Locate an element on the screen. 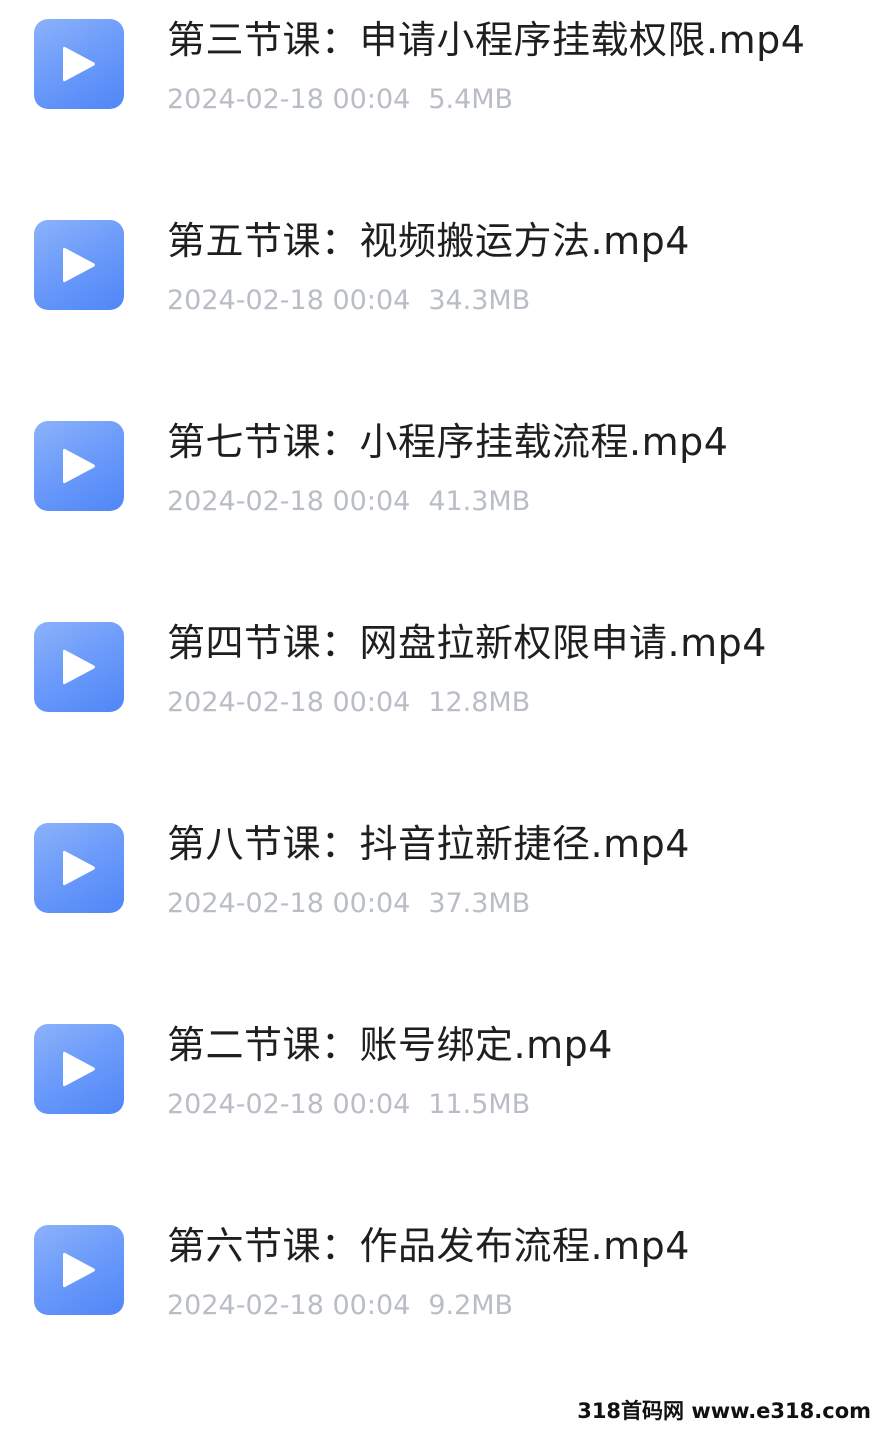  file-list-item: 第三节课：申请小程序挂载权限.mp4 2024-02-18 00:04 5.4MB is located at coordinates (437, 91).